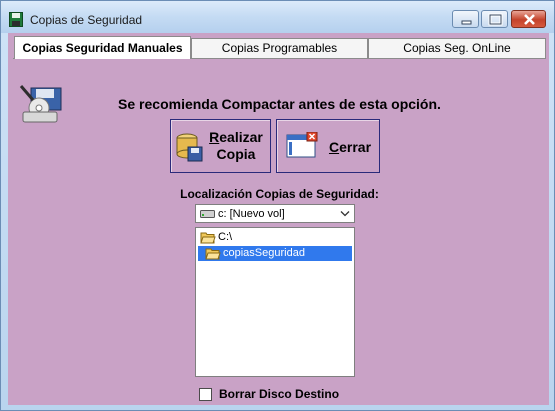 This screenshot has width=555, height=411. Describe the element at coordinates (214, 137) in the screenshot. I see `realizar-label-mnemonic: R` at that location.